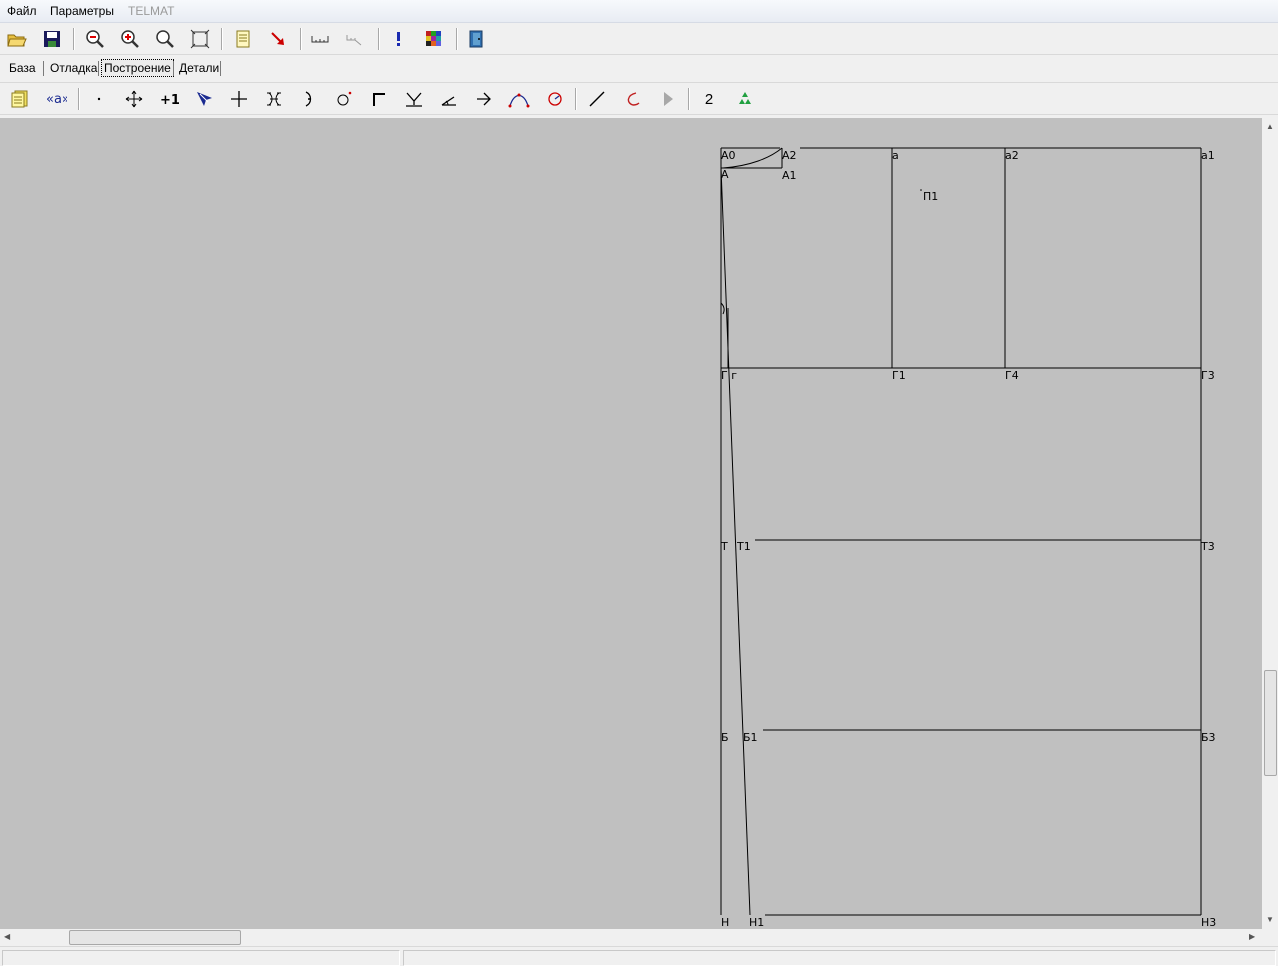 Image resolution: width=1278 pixels, height=966 pixels. I want to click on move-arrows-icon, so click(134, 99).